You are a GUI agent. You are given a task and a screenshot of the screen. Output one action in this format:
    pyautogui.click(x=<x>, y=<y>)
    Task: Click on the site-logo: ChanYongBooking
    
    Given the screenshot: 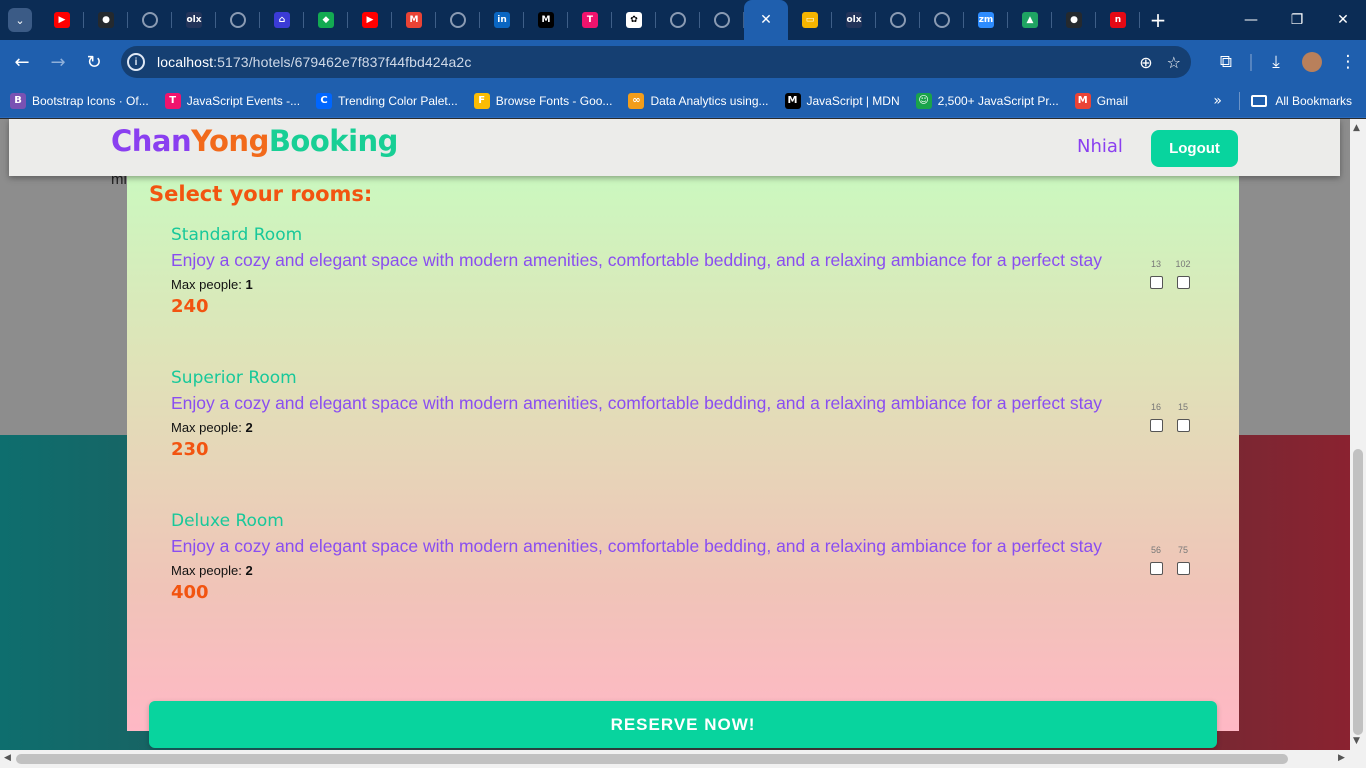 What is the action you would take?
    pyautogui.click(x=254, y=141)
    